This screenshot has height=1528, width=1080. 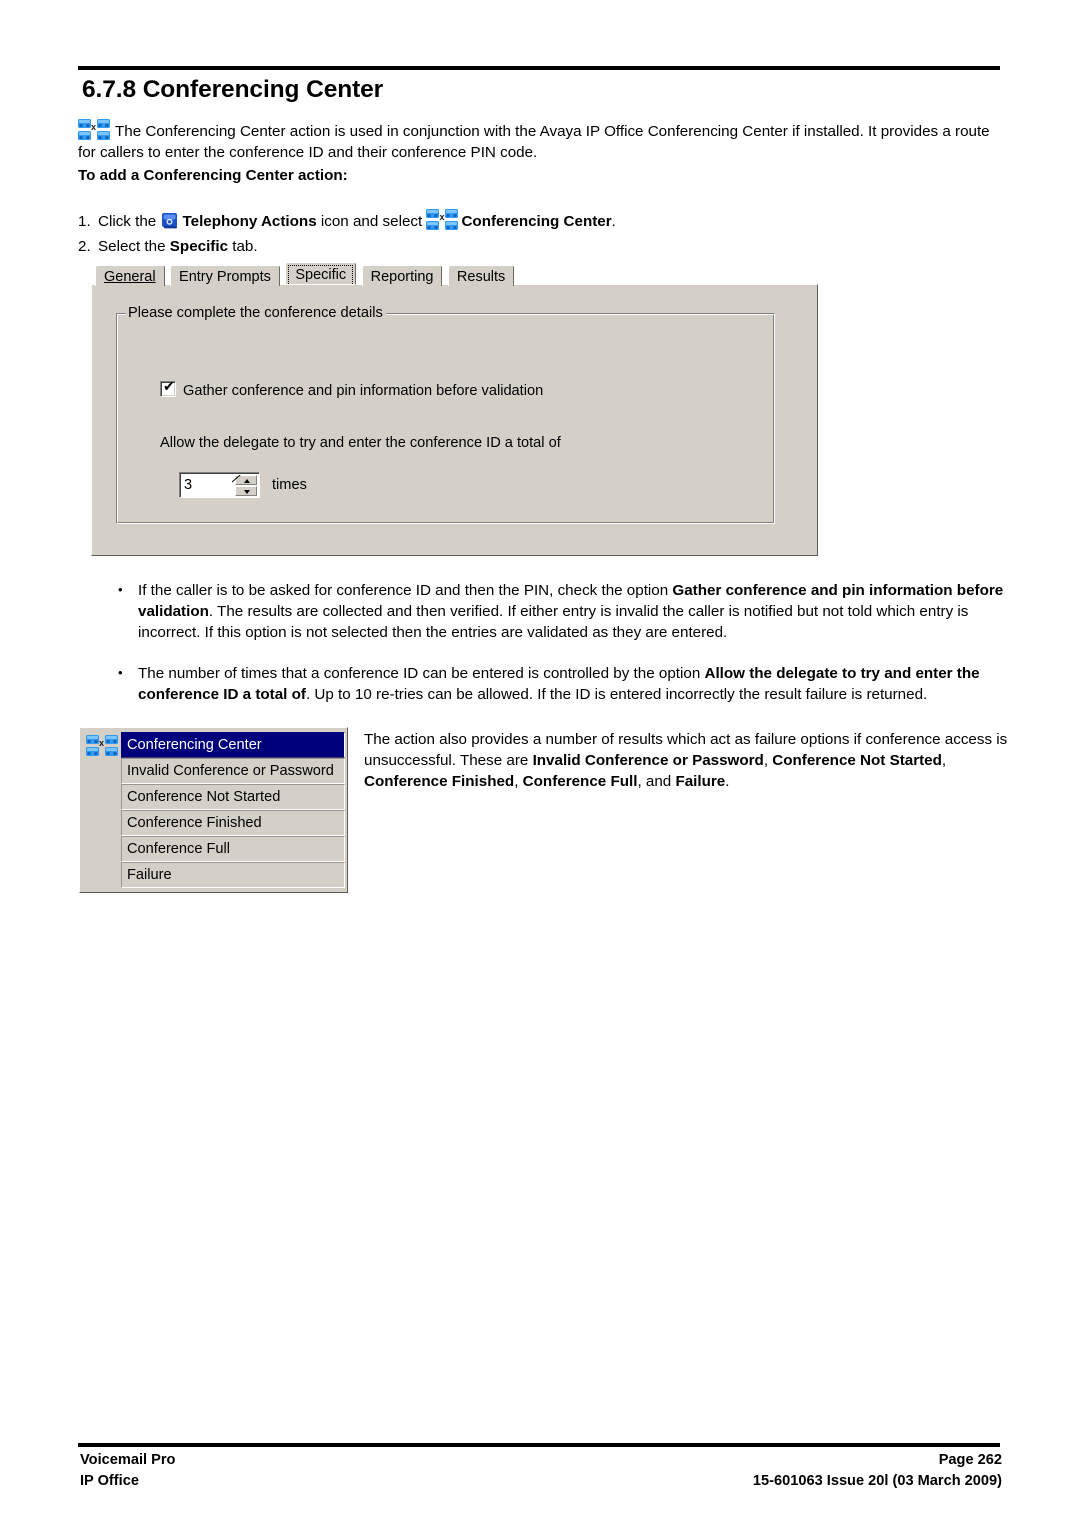 I want to click on list-item: Failure, so click(x=233, y=875).